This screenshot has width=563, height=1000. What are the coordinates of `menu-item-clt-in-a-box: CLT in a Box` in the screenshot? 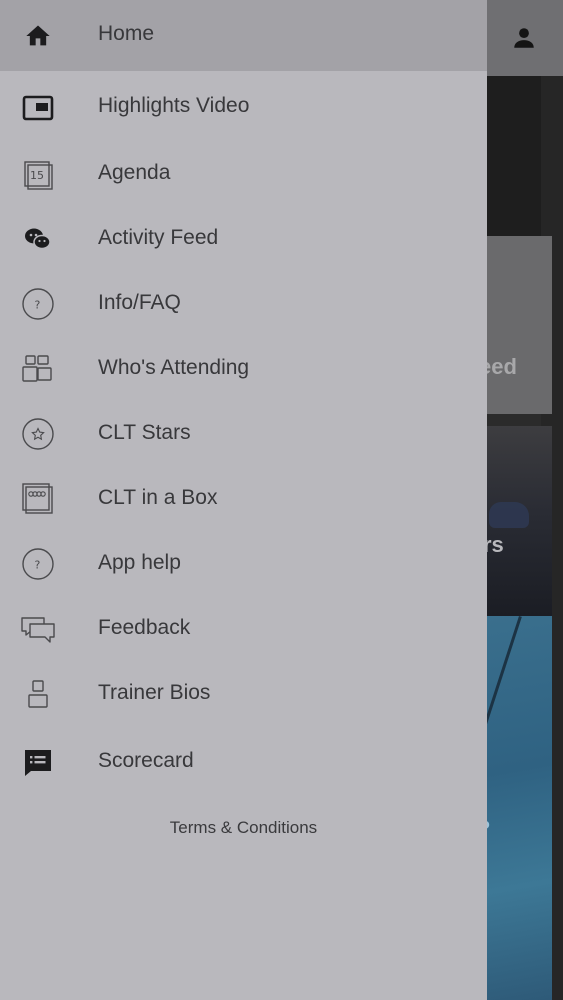 It's located at (243, 500).